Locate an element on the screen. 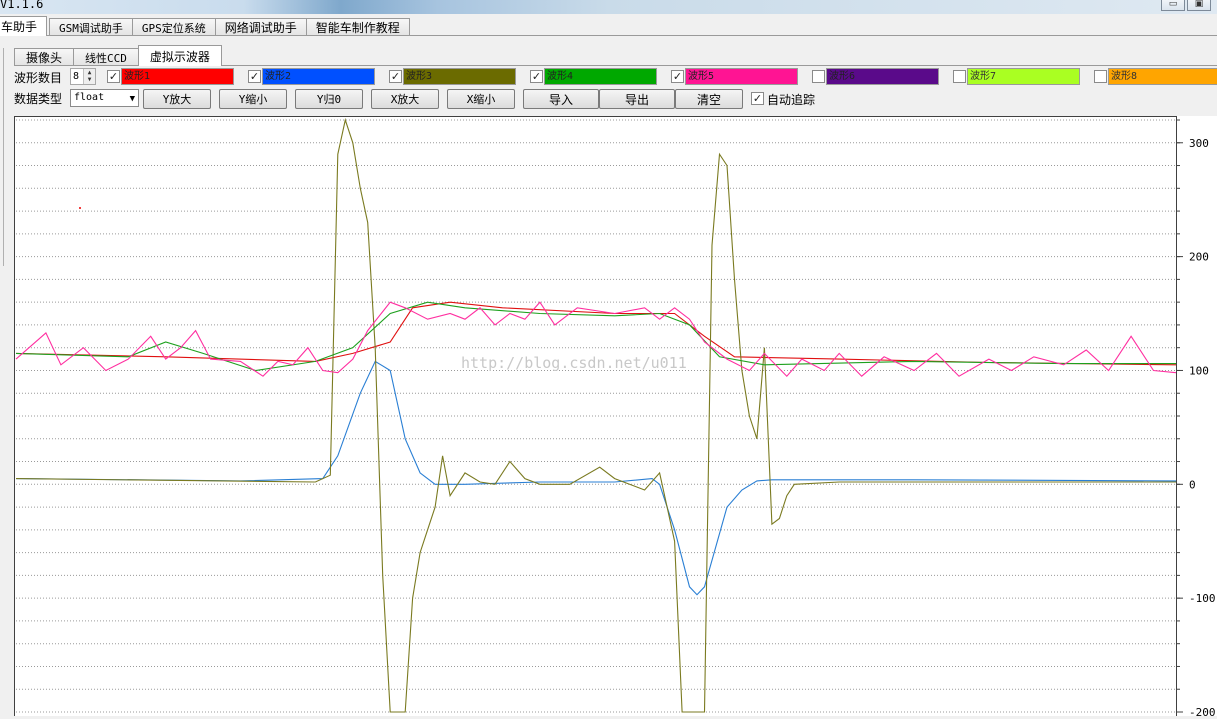 This screenshot has width=1217, height=719. waveform-2-checkbox: ✓ is located at coordinates (254, 76).